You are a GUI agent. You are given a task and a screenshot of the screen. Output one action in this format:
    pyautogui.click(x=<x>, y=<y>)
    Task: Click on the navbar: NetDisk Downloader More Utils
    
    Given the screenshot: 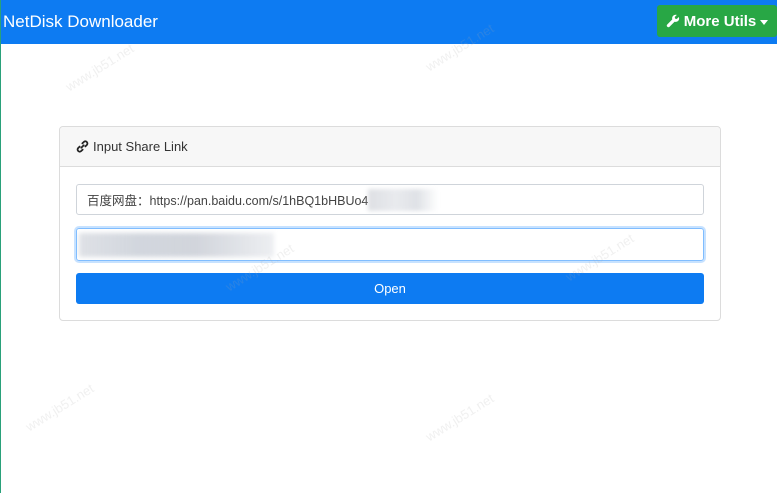 What is the action you would take?
    pyautogui.click(x=389, y=22)
    